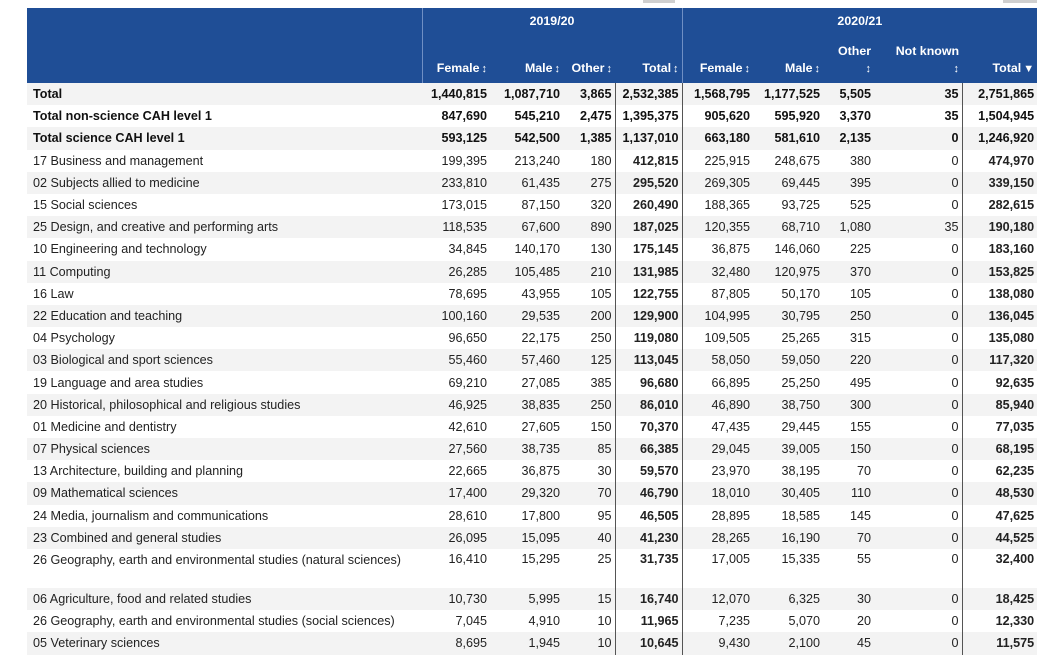  Describe the element at coordinates (589, 493) in the screenshot. I see `table-cell: 70` at that location.